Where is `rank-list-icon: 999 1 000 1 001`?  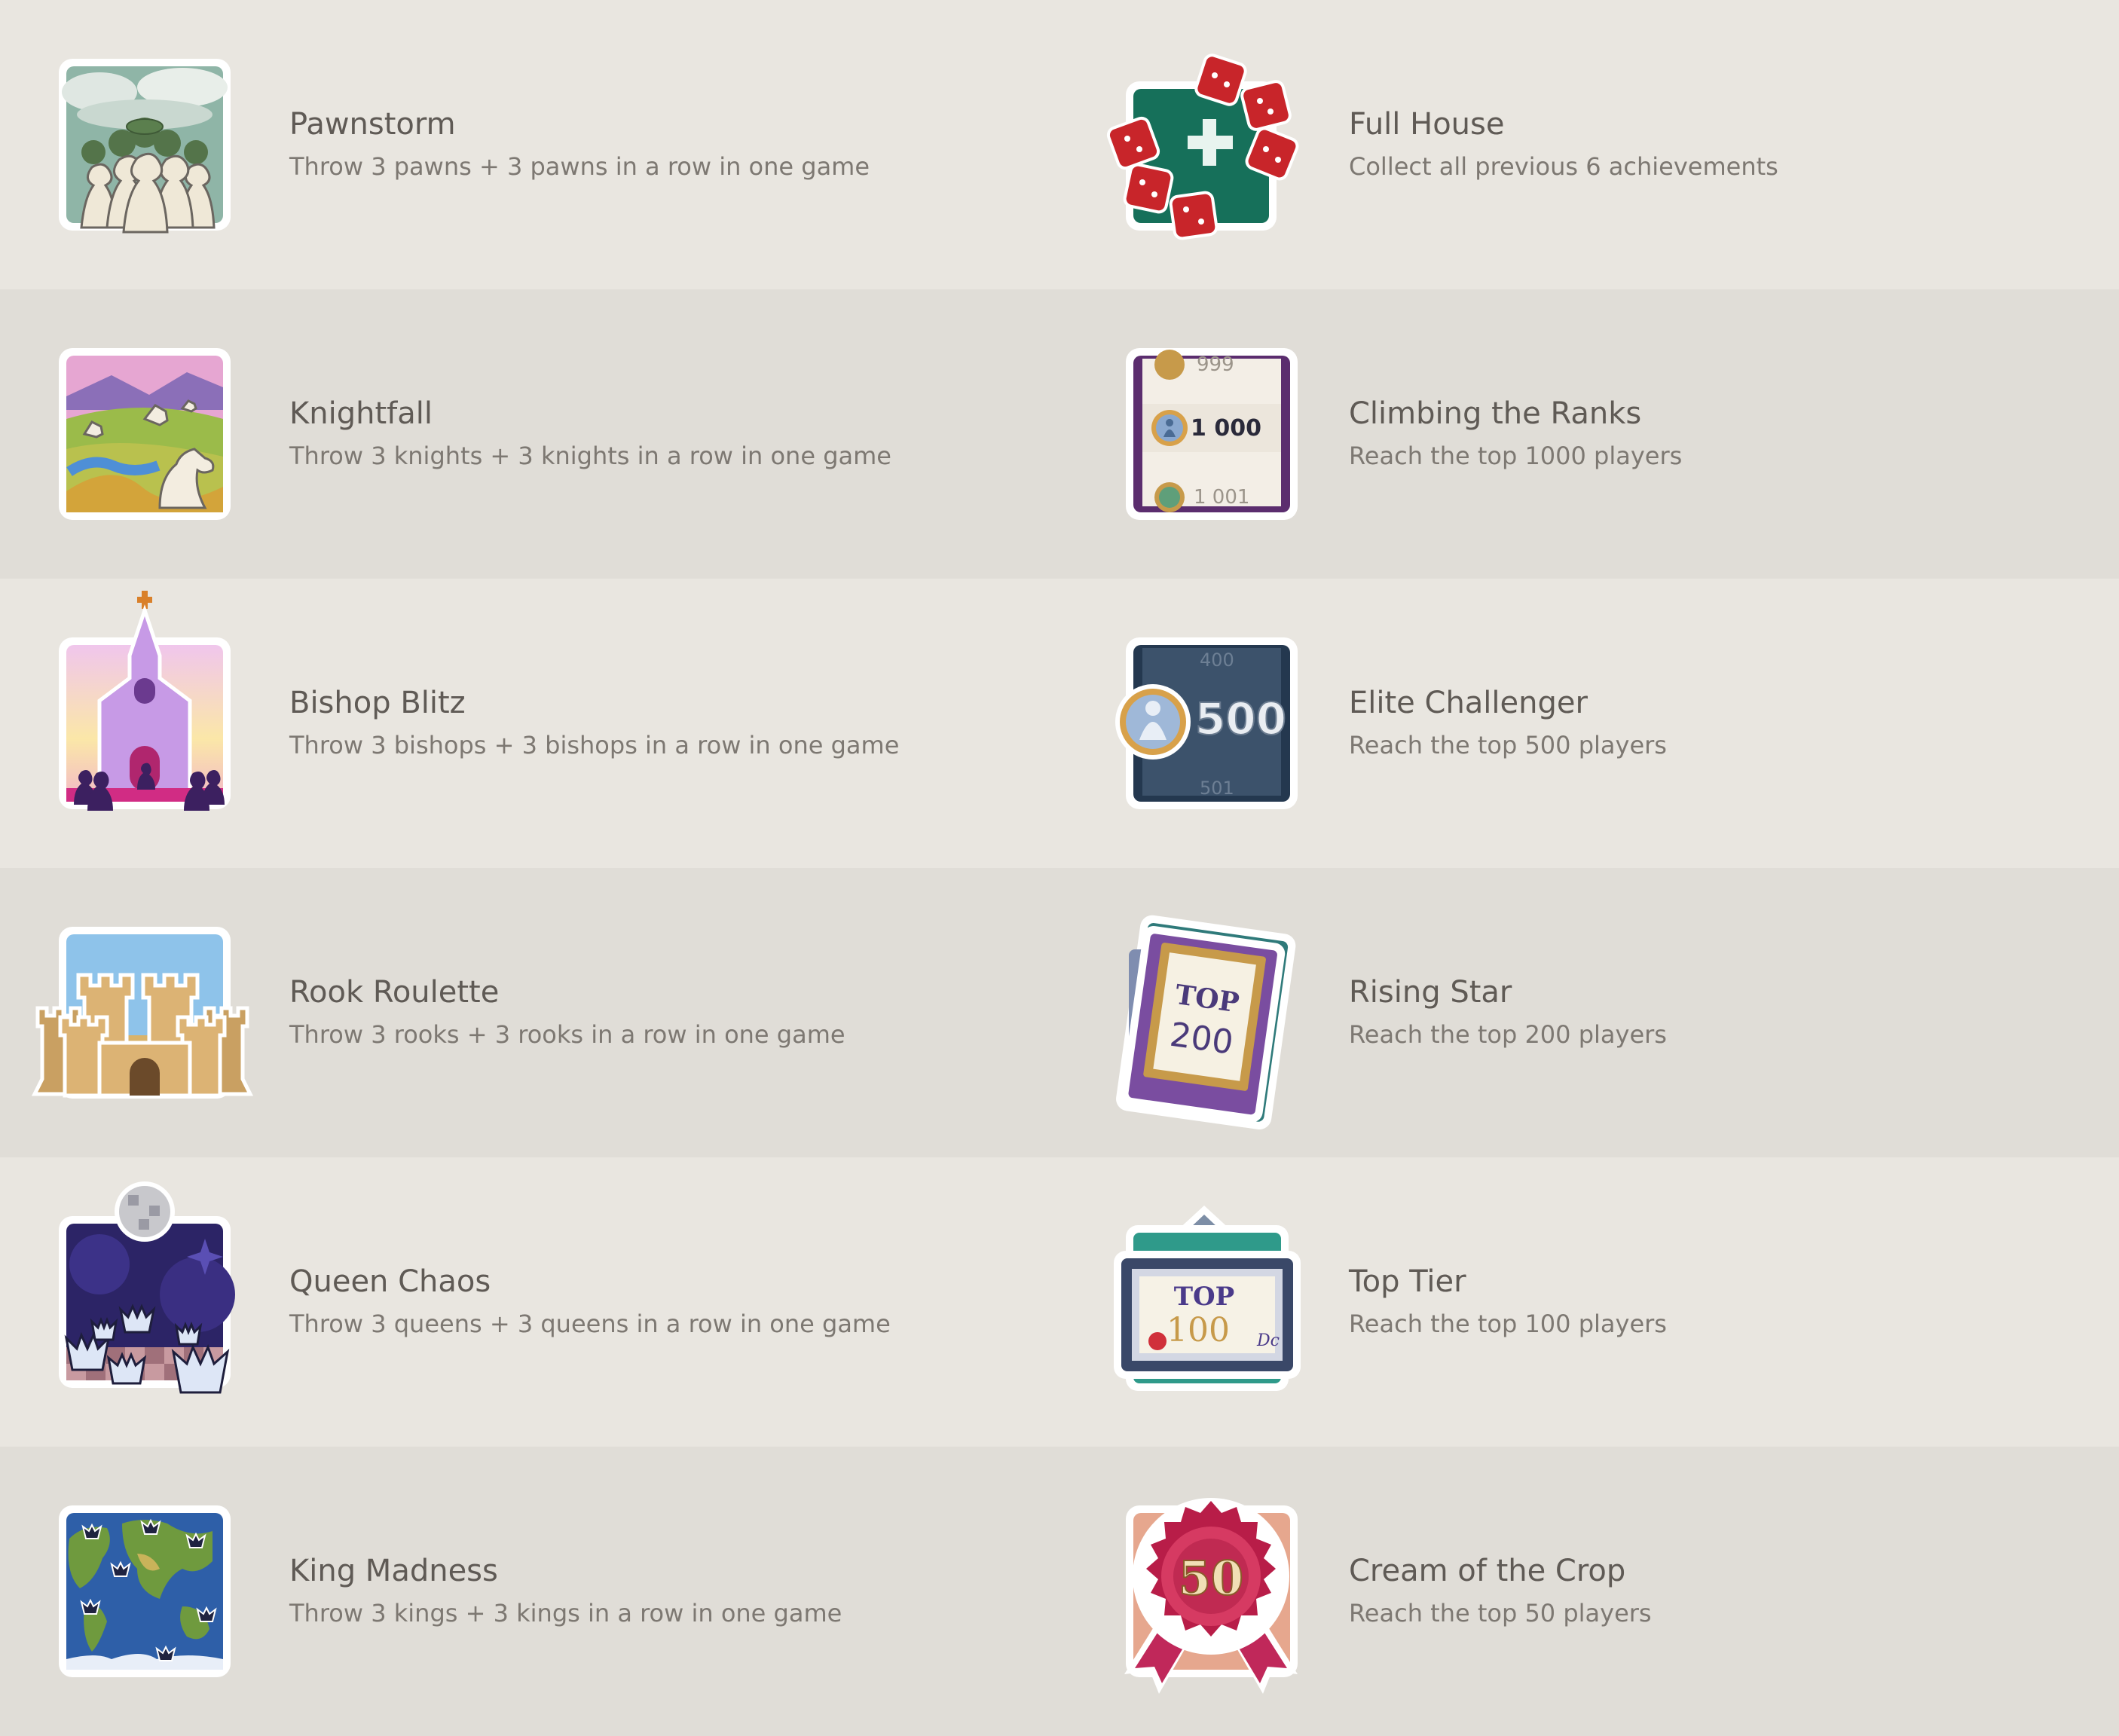
rank-list-icon: 999 1 000 1 001 is located at coordinates (1203, 434).